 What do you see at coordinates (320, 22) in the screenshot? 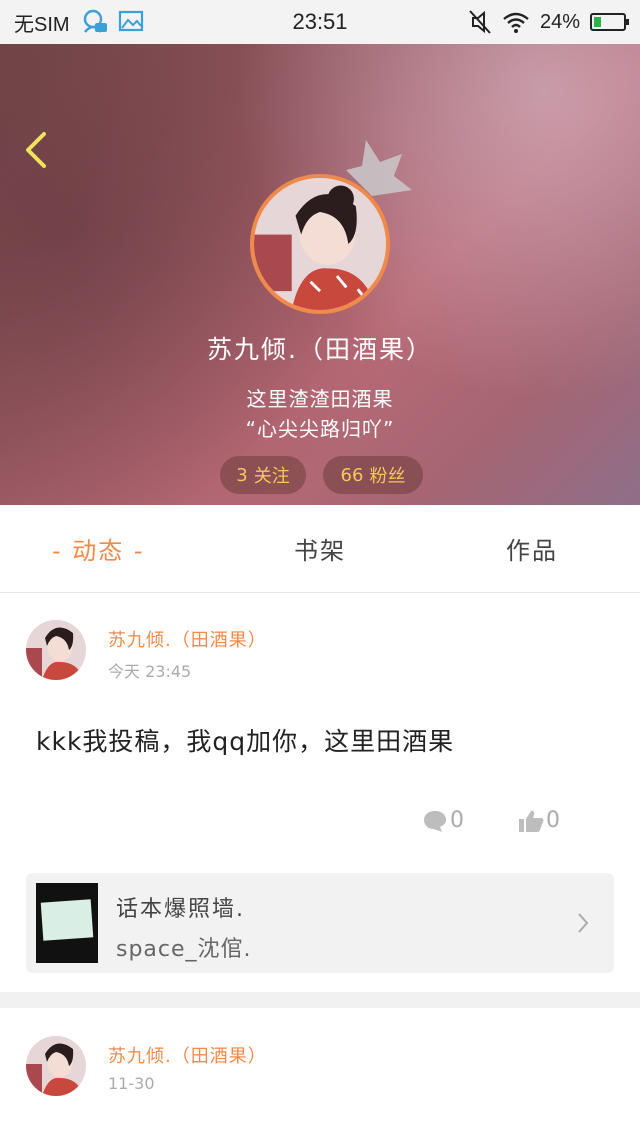
I see `status-bar: 无SIM 23:51 24%` at bounding box center [320, 22].